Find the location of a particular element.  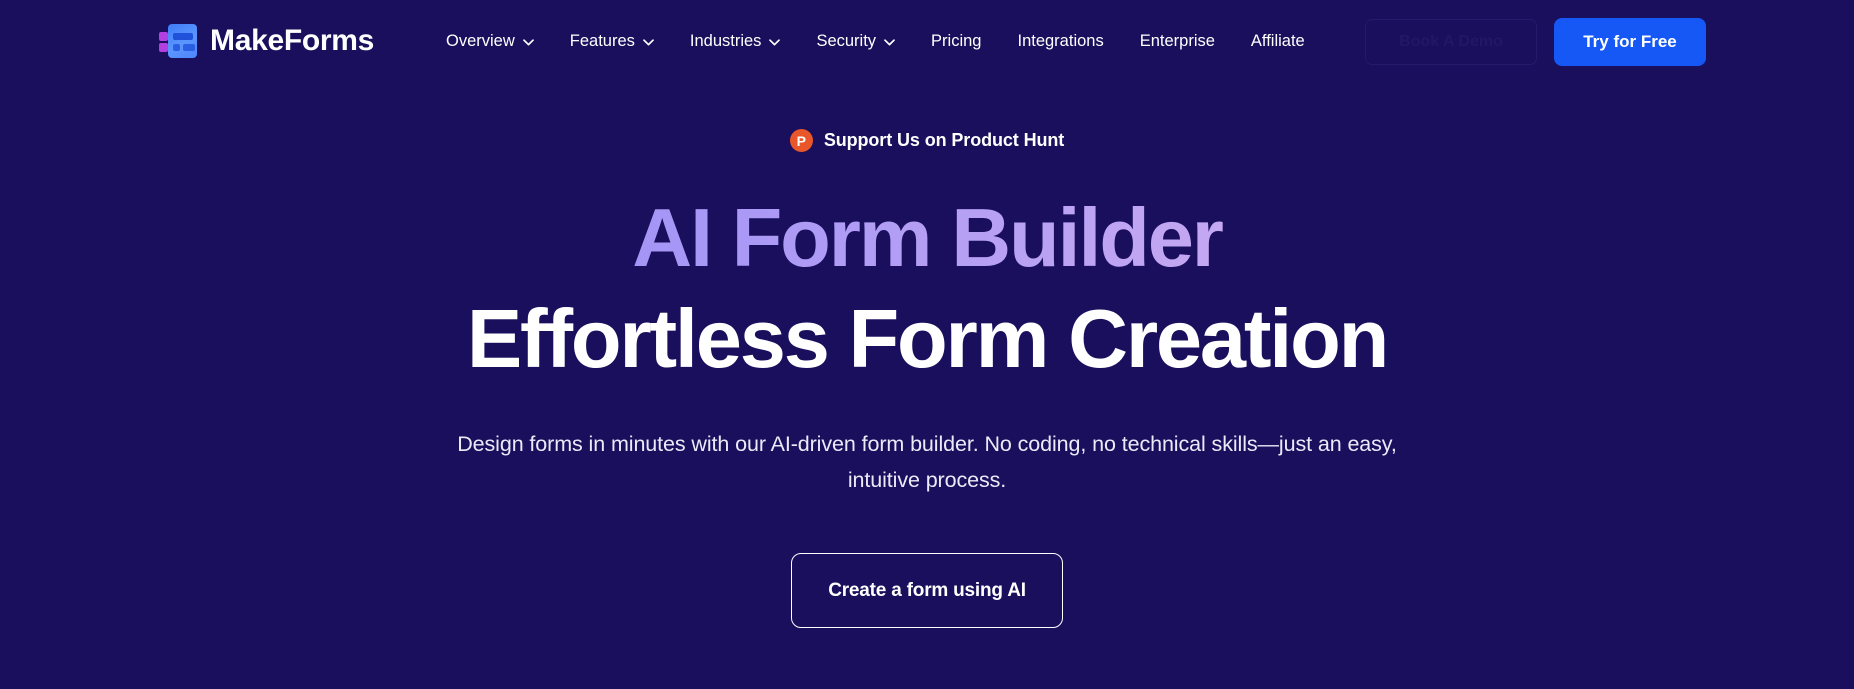

brand-logo: MakeForms is located at coordinates (266, 41).